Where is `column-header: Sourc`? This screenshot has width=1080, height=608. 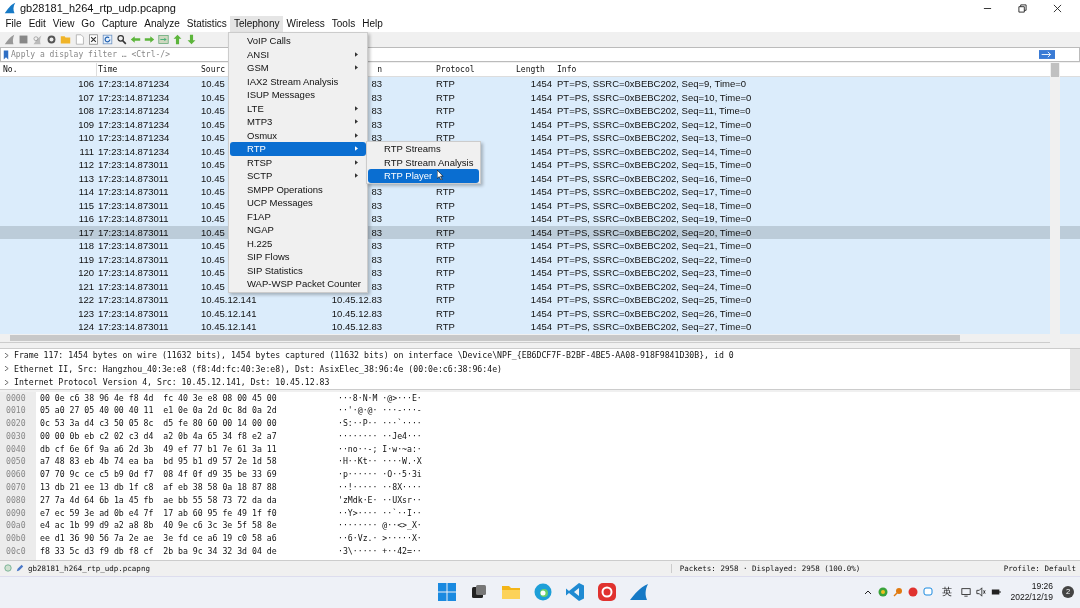 column-header: Sourc is located at coordinates (213, 69).